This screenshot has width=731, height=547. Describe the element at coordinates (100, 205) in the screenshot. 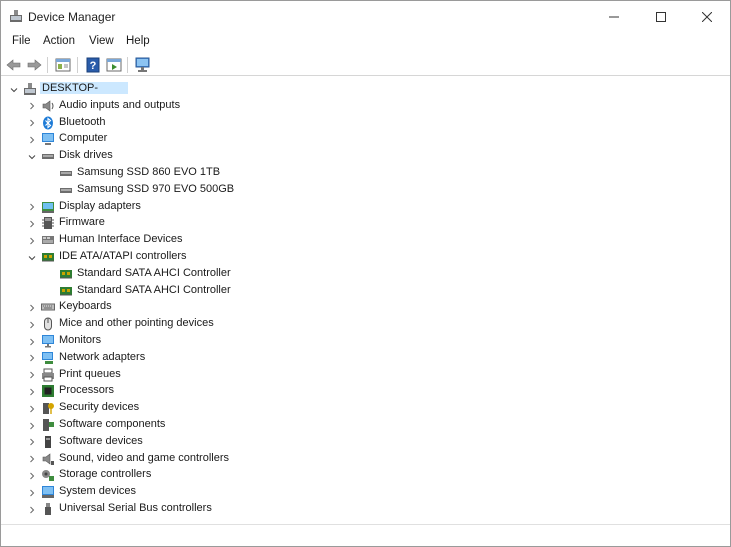

I see `tree-category-label: Display adapters` at that location.